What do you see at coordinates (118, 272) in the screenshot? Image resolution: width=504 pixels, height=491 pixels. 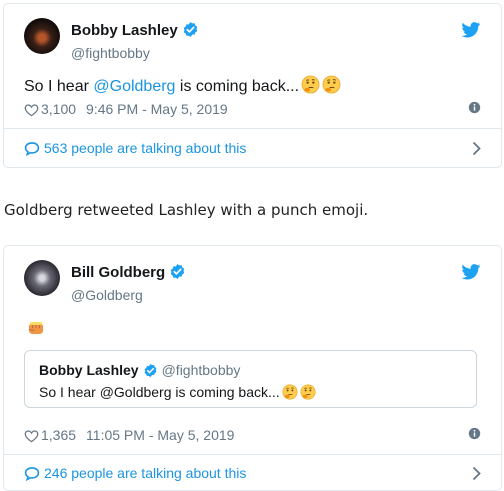 I see `author-name-text: Bill Goldberg` at bounding box center [118, 272].